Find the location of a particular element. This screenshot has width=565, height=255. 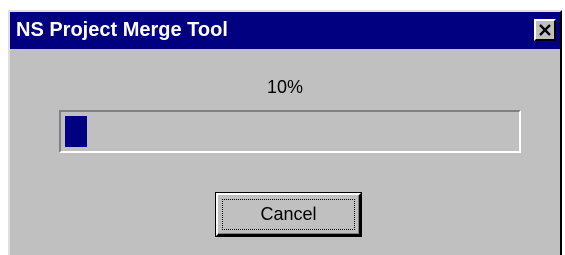

progress-percent-label: 10% is located at coordinates (285, 87).